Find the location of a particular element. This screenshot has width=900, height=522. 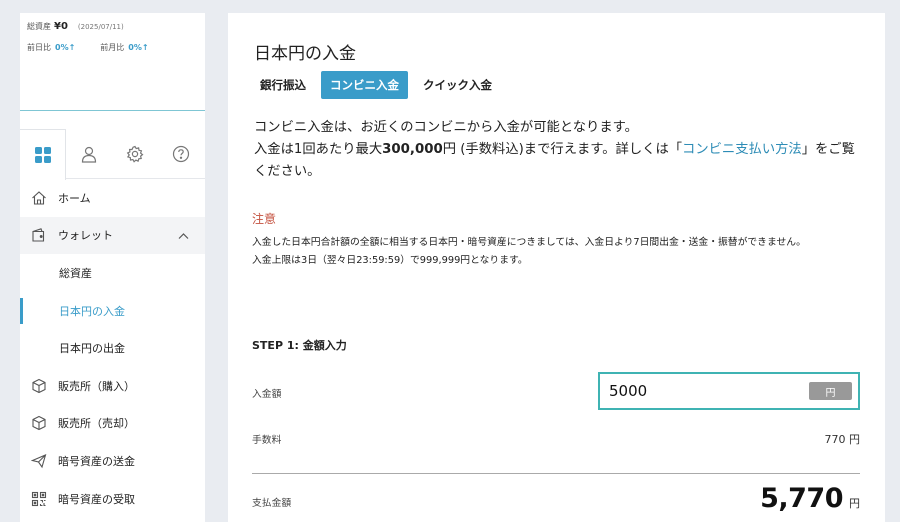

sidebar-item-label: ホーム is located at coordinates (74, 198).